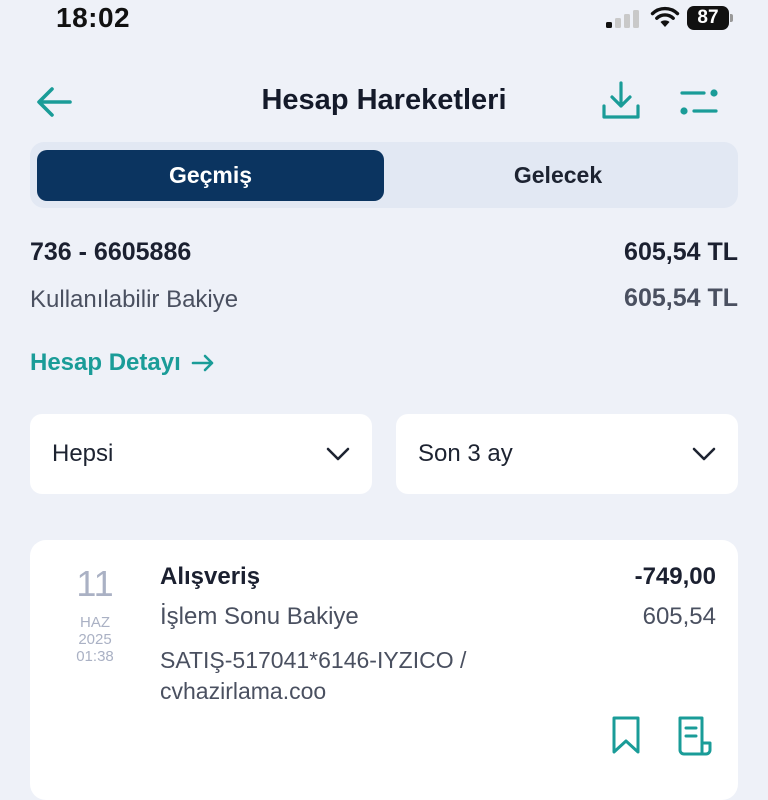  I want to click on wifi-icon, so click(665, 16).